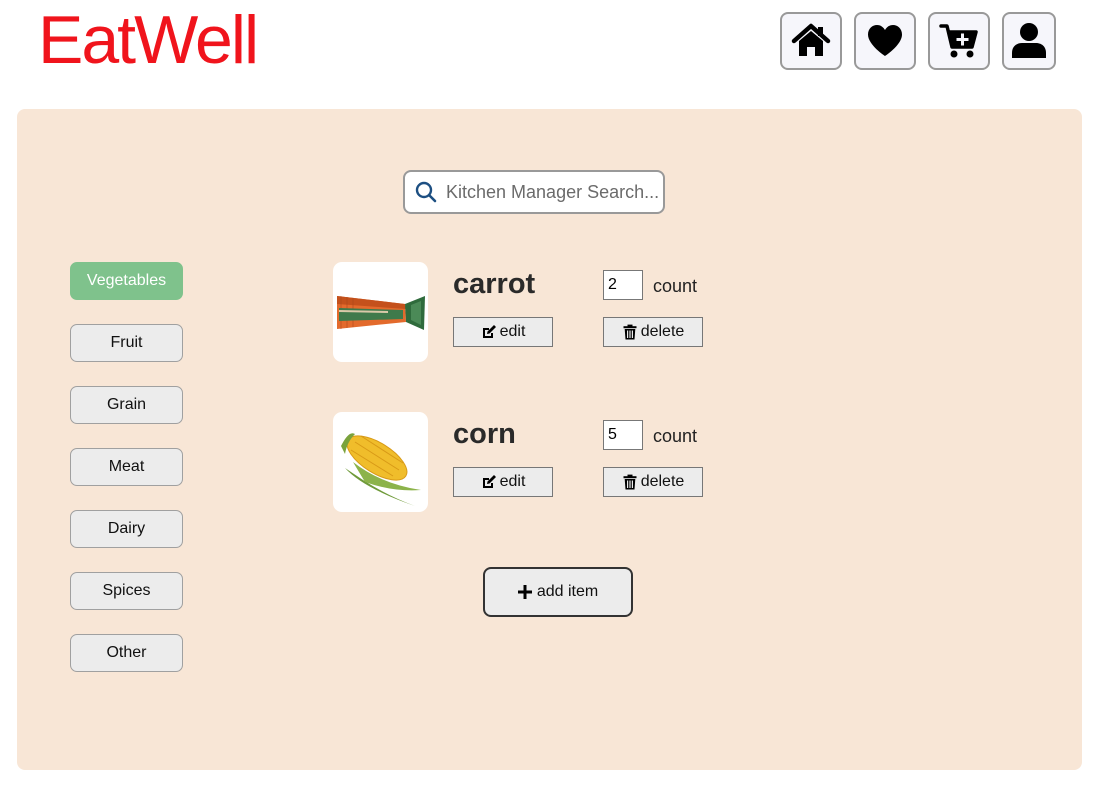 Image resolution: width=1106 pixels, height=789 pixels. Describe the element at coordinates (126, 653) in the screenshot. I see `category-other: Other` at that location.